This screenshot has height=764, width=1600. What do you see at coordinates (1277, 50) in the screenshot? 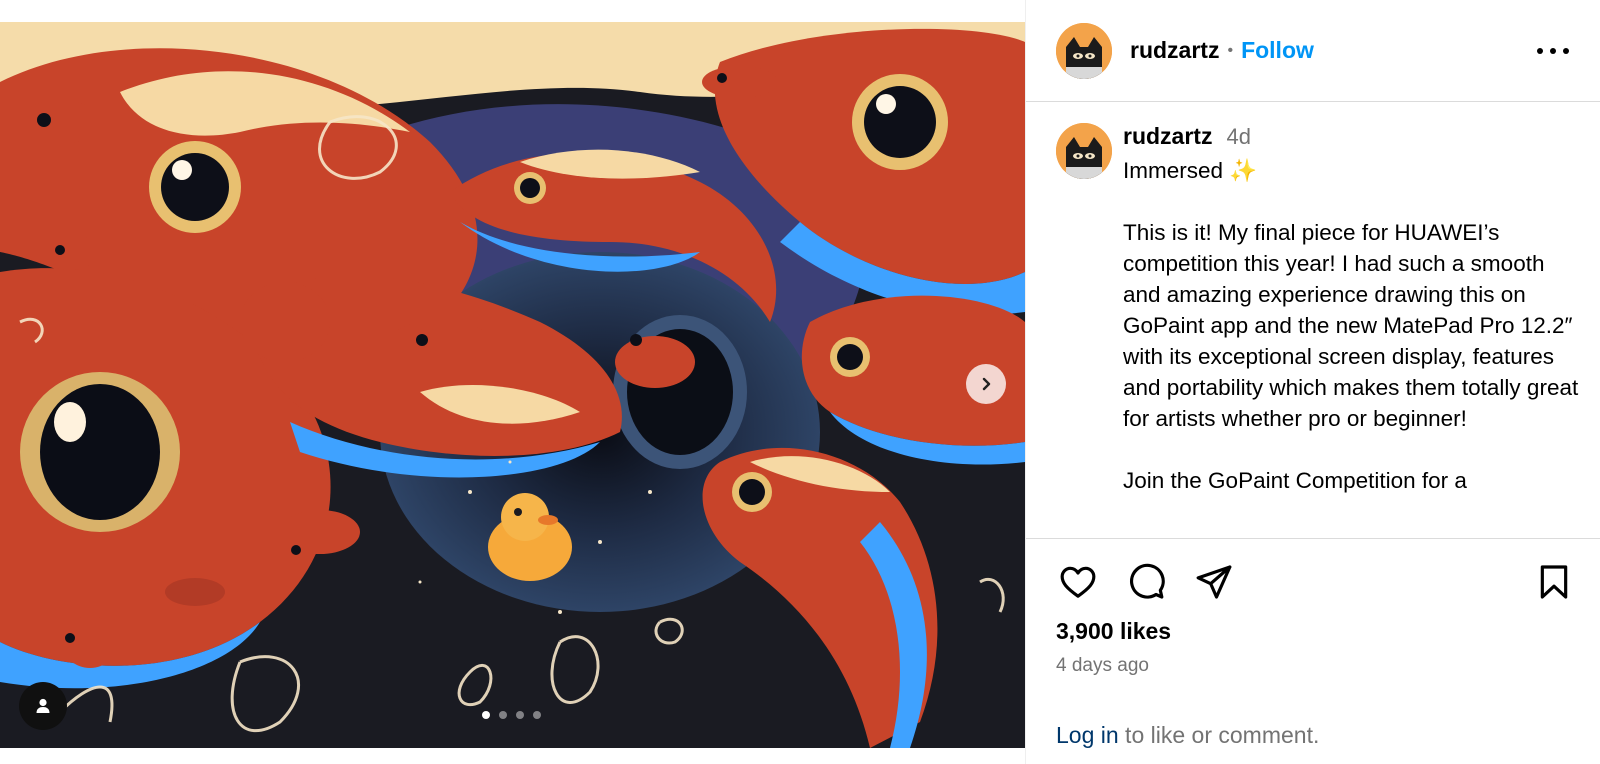
I see `follow-button: Follow` at bounding box center [1277, 50].